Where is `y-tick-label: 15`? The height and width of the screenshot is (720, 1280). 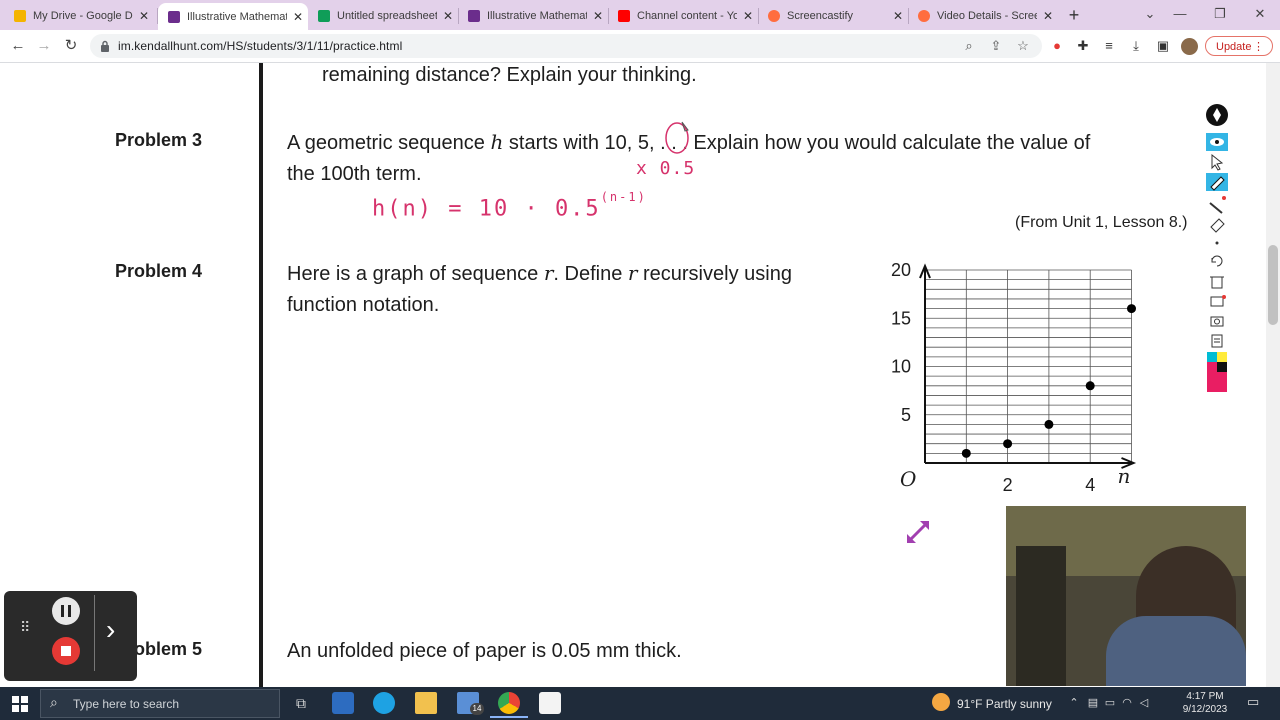
y-tick-label: 15 is located at coordinates (901, 318).